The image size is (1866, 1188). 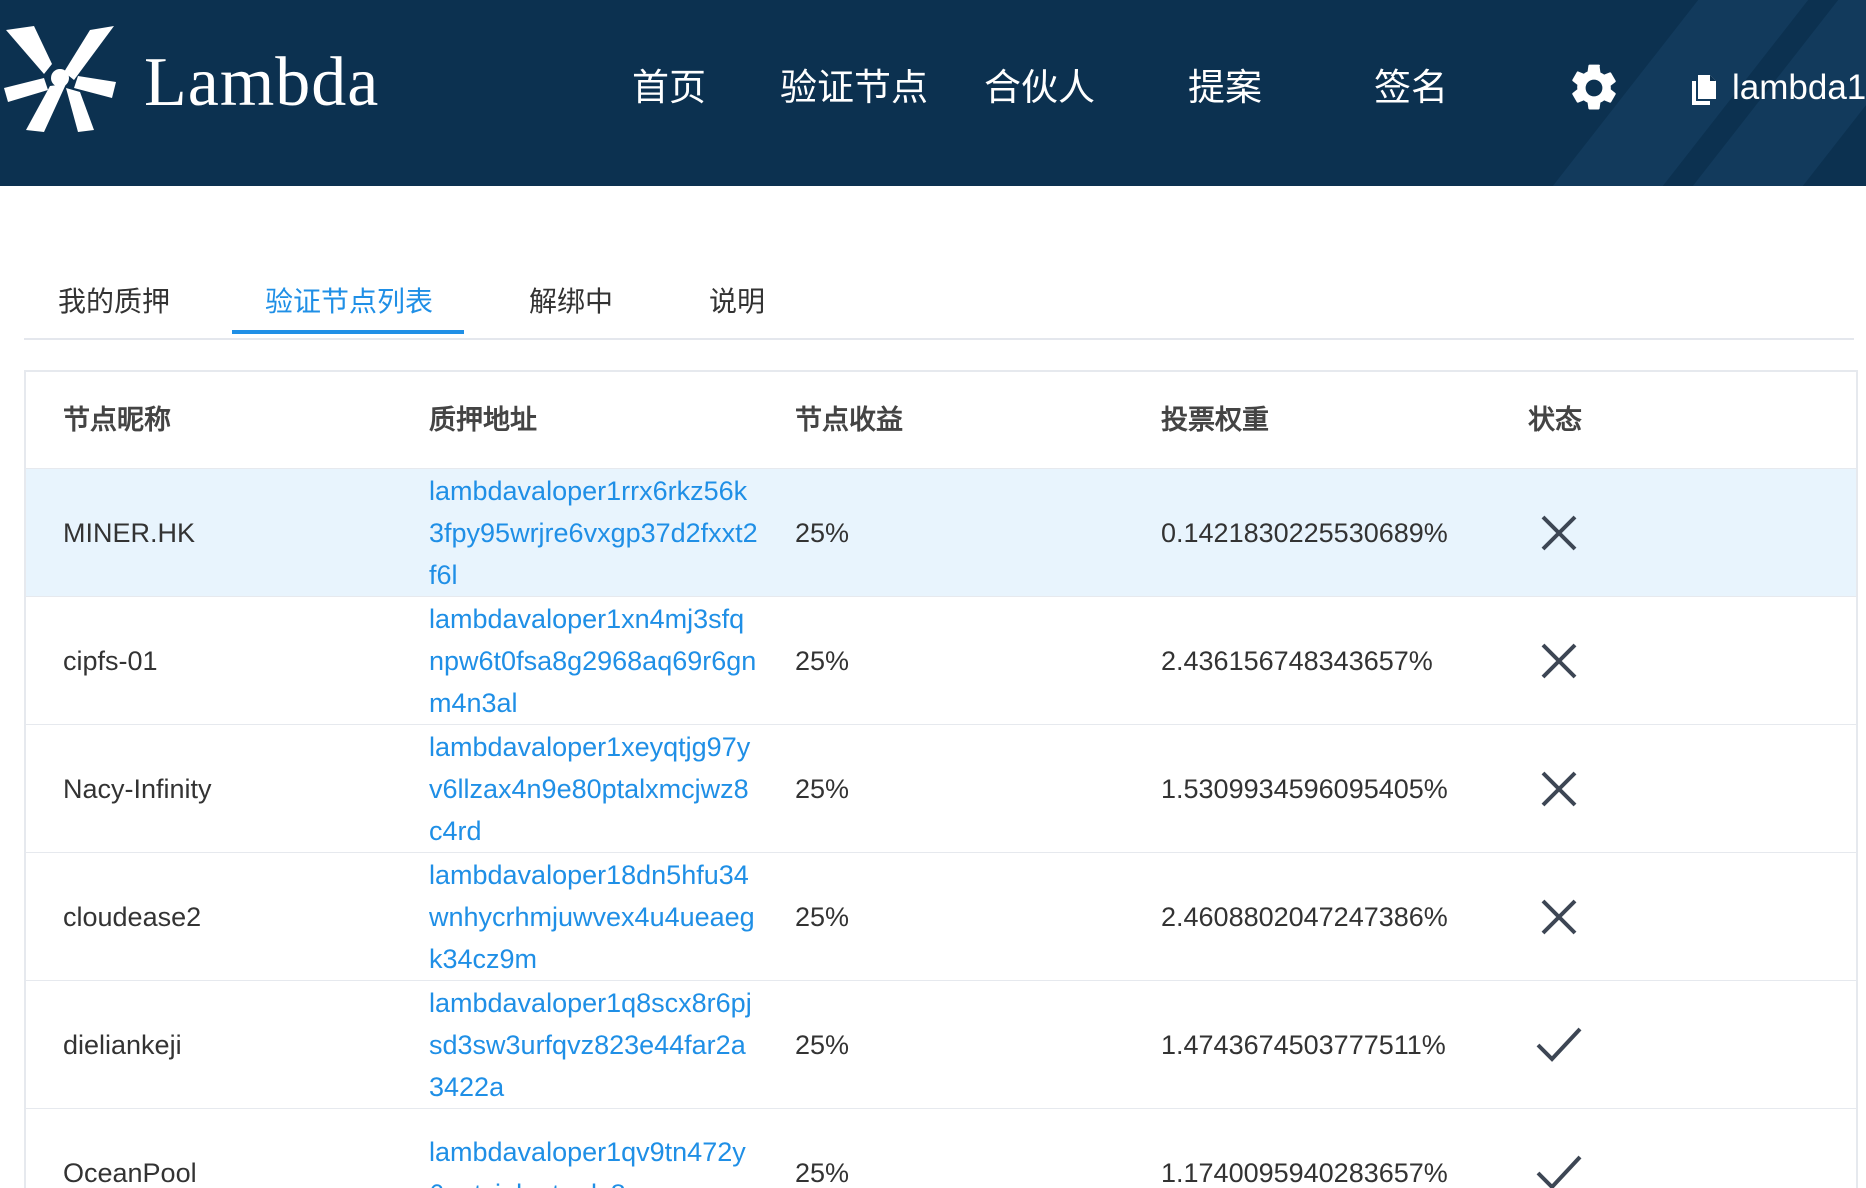 What do you see at coordinates (1799, 87) in the screenshot?
I see `account-label: lambda1` at bounding box center [1799, 87].